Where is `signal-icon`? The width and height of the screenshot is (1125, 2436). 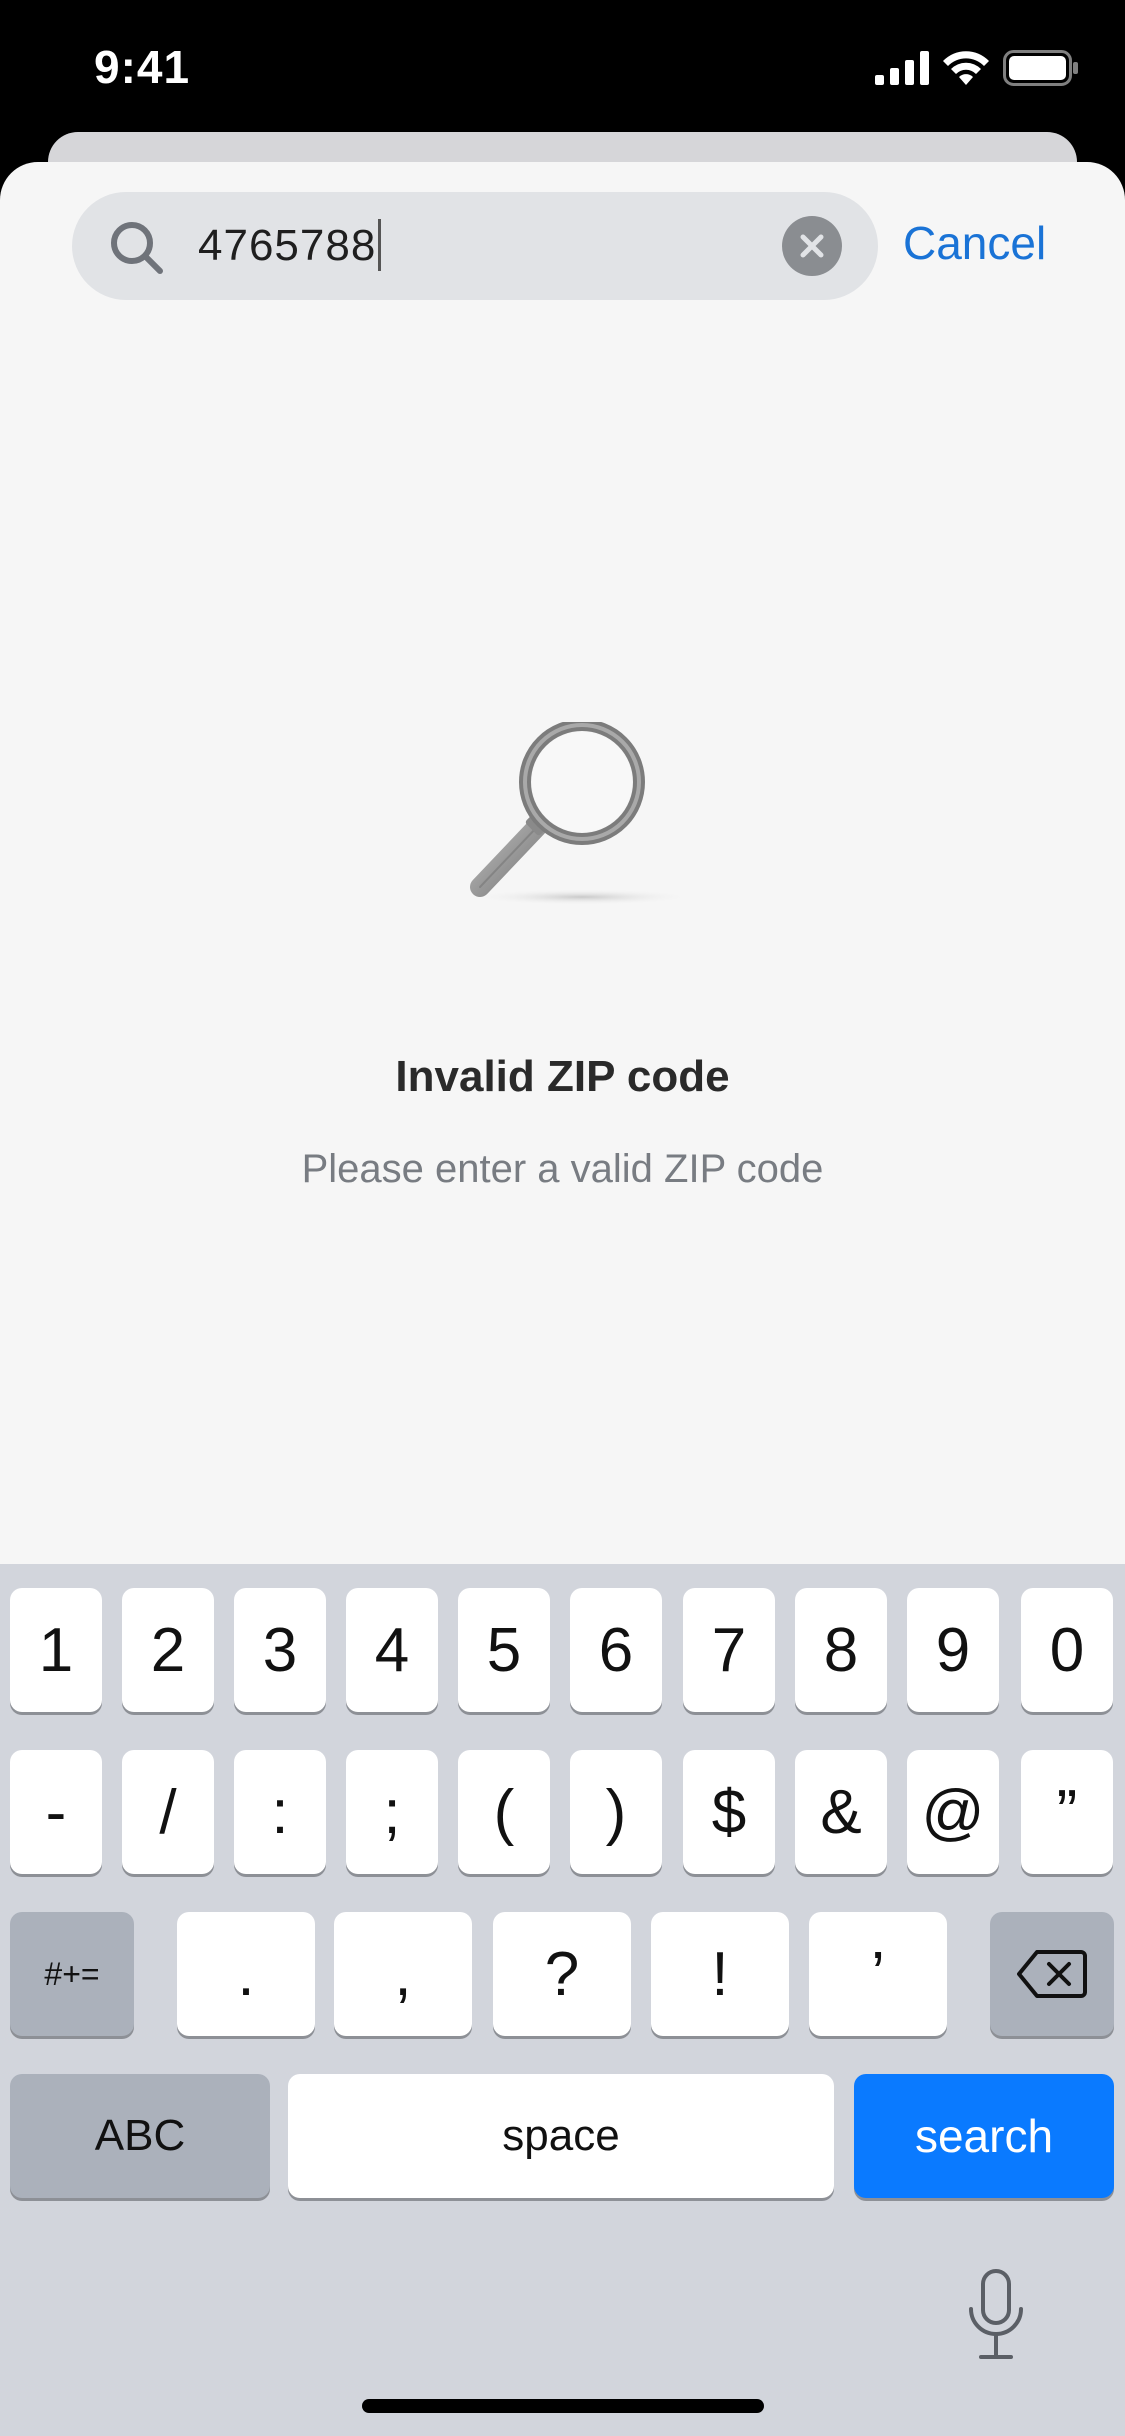
signal-icon is located at coordinates (902, 68).